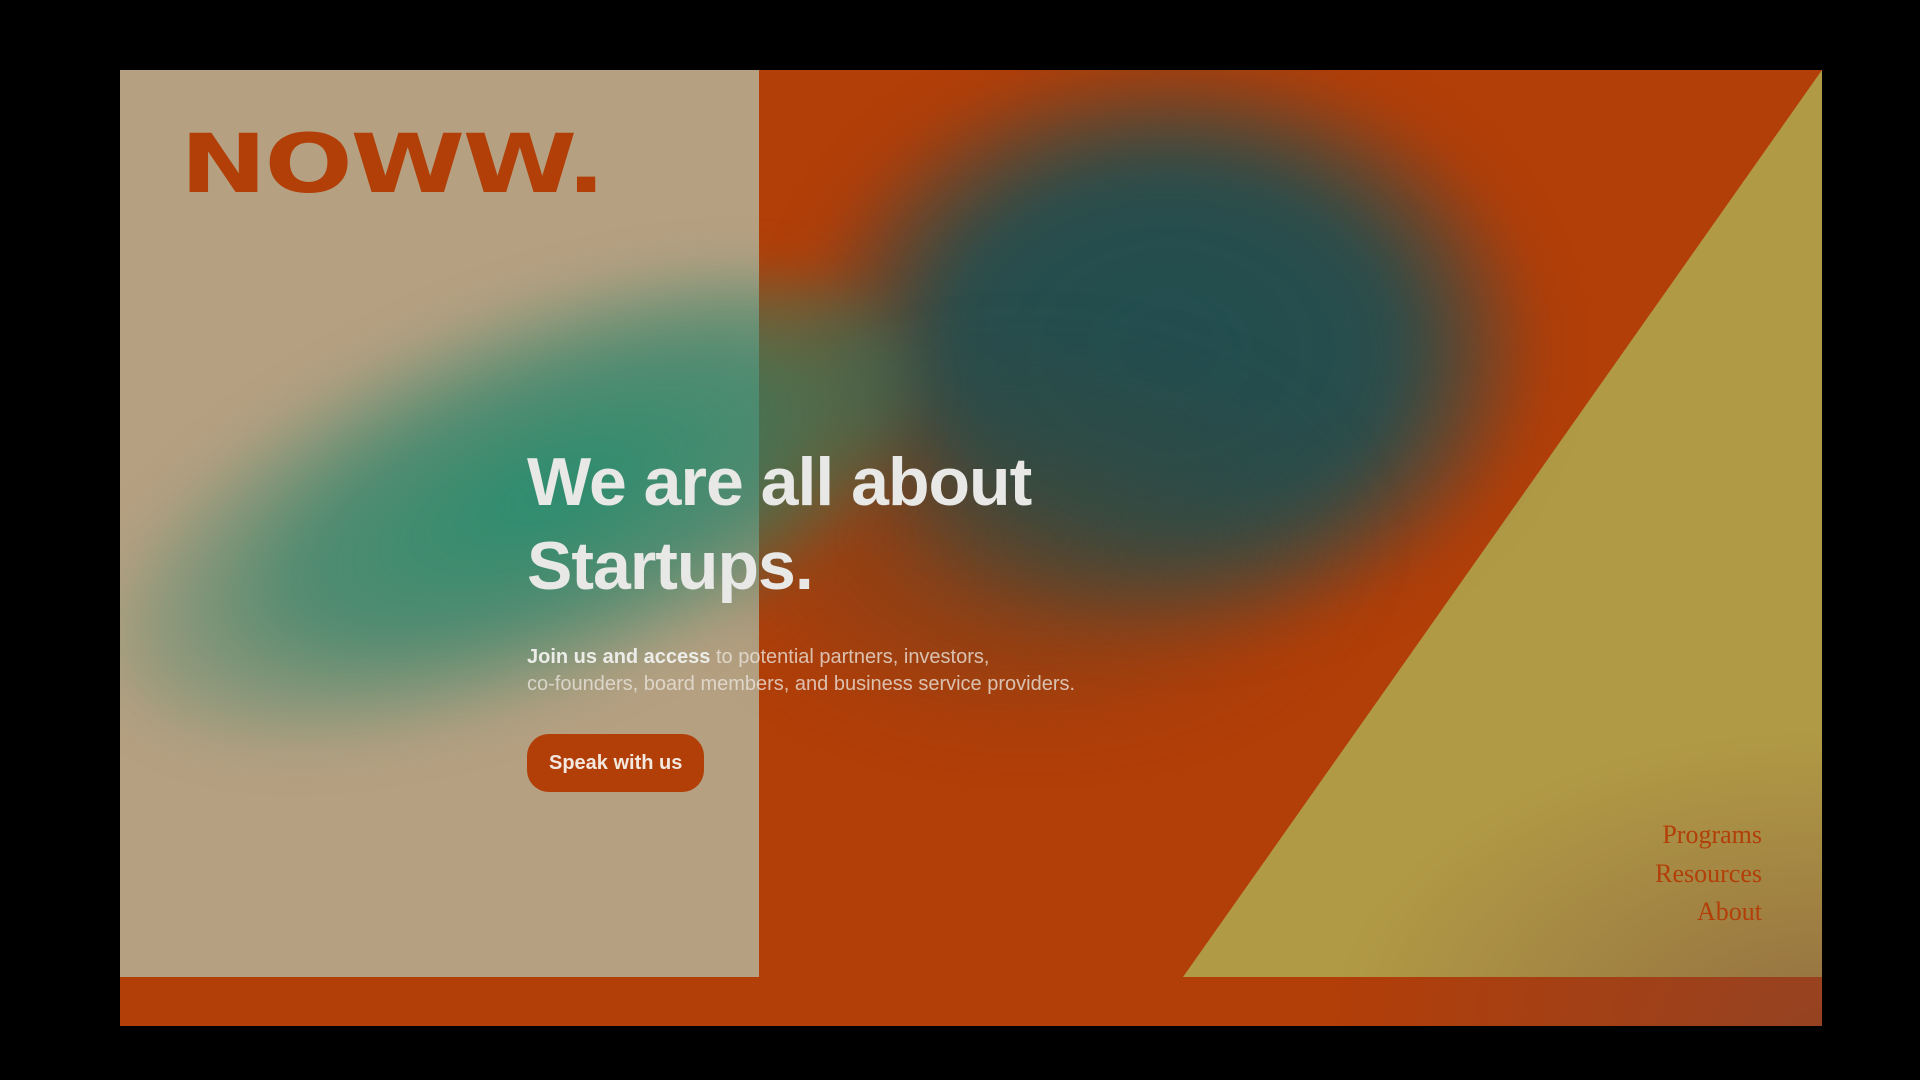 Image resolution: width=1920 pixels, height=1080 pixels. I want to click on headline-line-2: Startups., so click(670, 566).